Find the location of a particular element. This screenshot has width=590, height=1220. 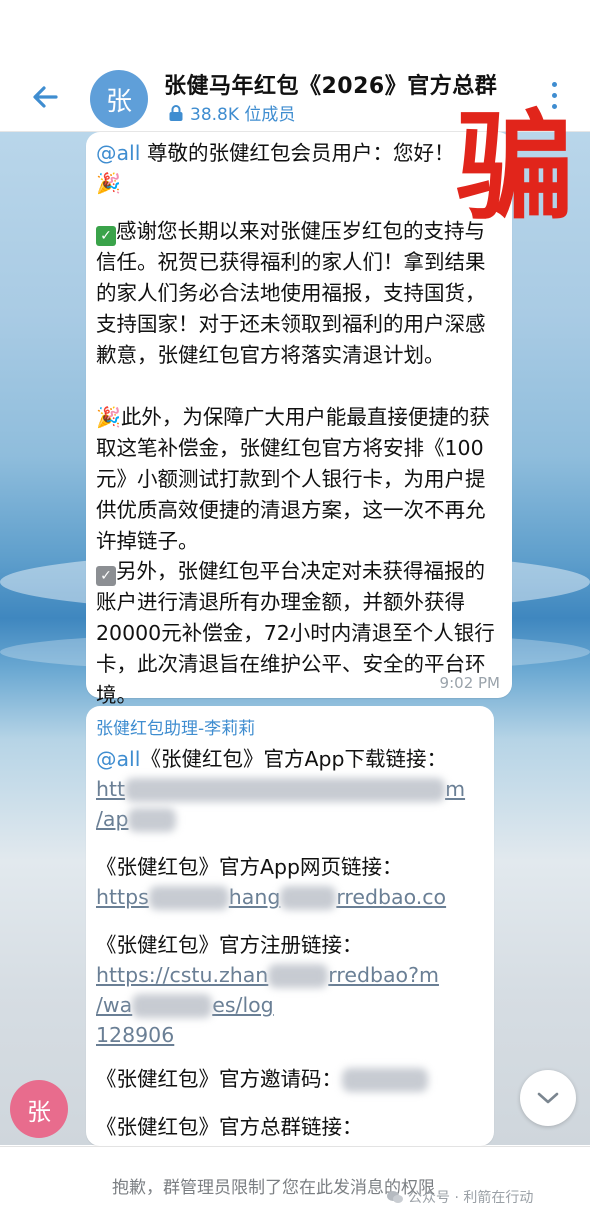

message-text: 《张健红包》官方App网页链接： is located at coordinates (249, 867).